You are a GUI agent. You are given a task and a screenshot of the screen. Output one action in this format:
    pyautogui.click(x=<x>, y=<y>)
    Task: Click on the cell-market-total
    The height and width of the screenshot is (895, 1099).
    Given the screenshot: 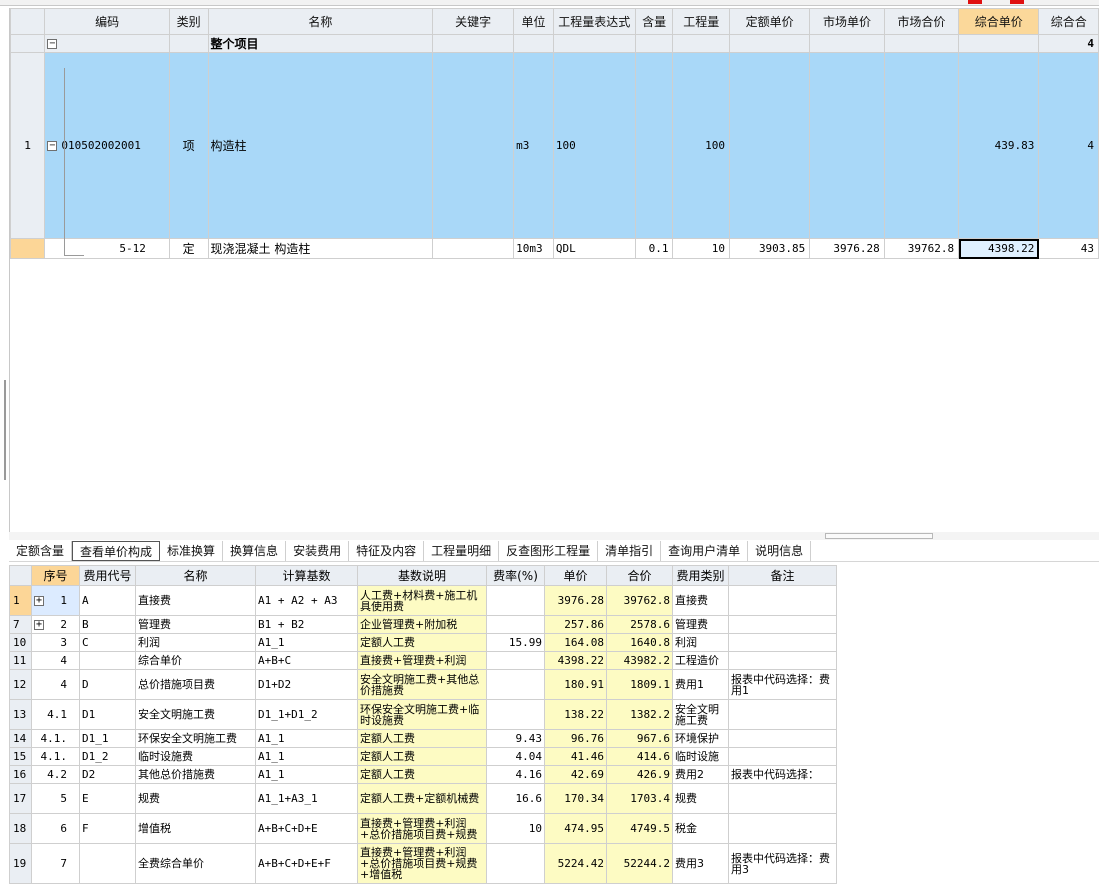 What is the action you would take?
    pyautogui.click(x=921, y=145)
    